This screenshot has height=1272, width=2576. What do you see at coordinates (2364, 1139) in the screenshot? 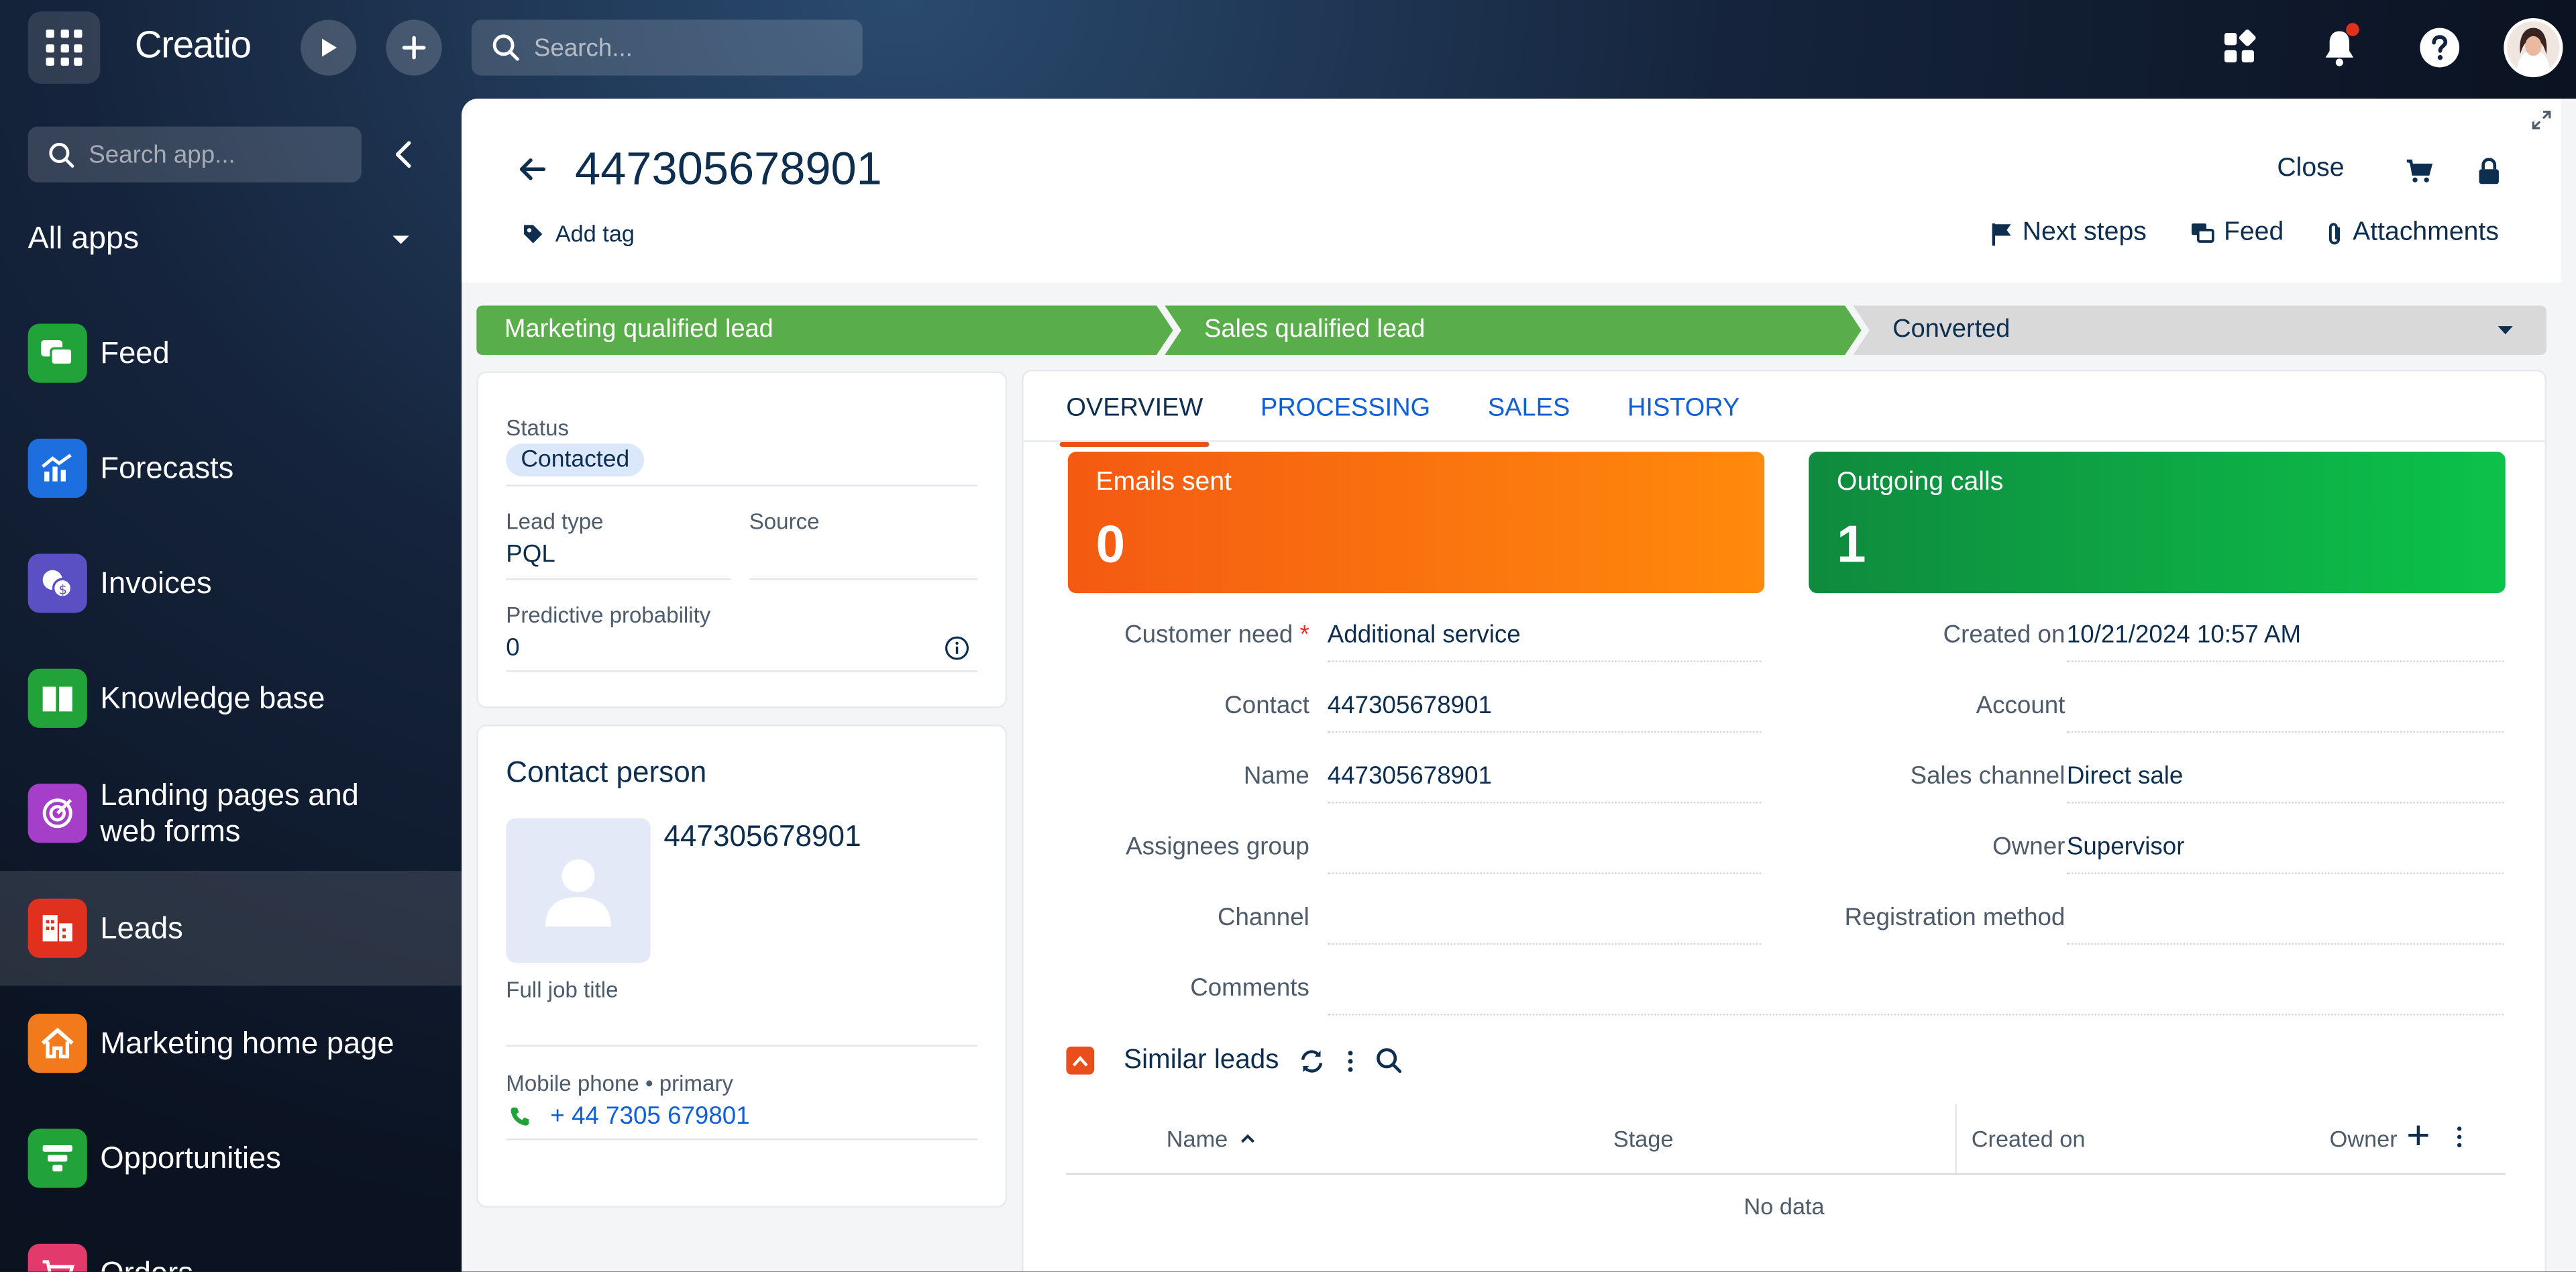
I see `column-header-owner: Owner` at bounding box center [2364, 1139].